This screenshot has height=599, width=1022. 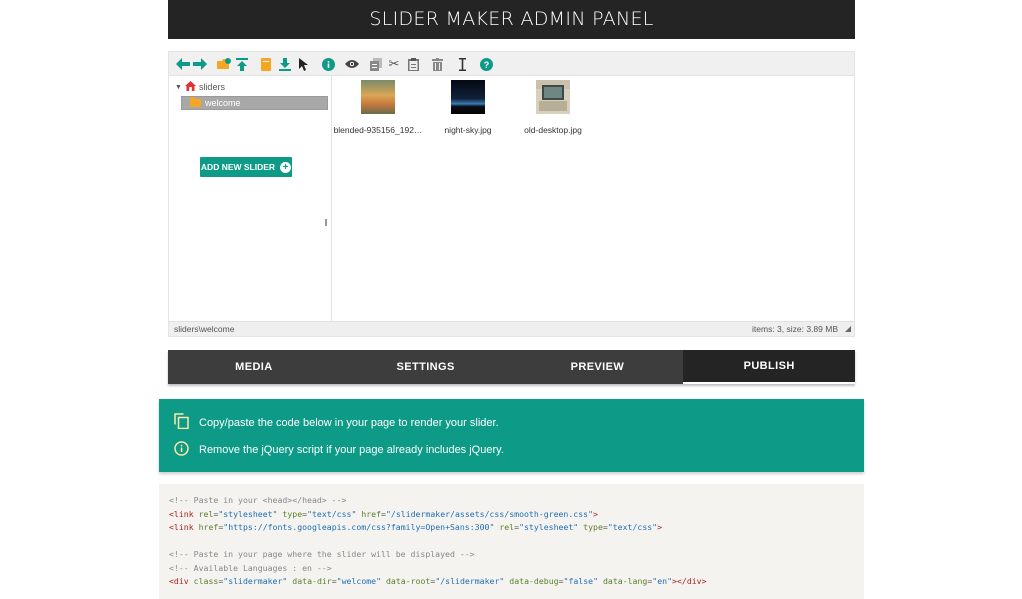 What do you see at coordinates (511, 64) in the screenshot?
I see `file-manager-toolbar: ✂ ?` at bounding box center [511, 64].